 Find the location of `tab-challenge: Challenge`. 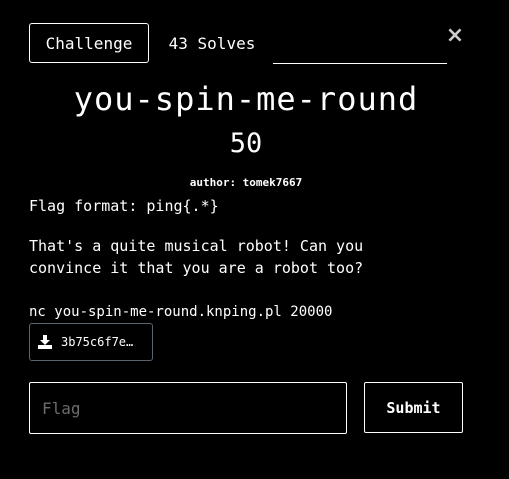

tab-challenge: Challenge is located at coordinates (89, 43).